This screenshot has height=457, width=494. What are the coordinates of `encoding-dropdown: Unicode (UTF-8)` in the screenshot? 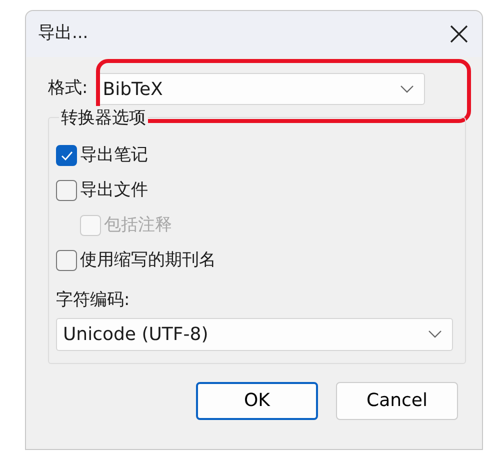 It's located at (254, 334).